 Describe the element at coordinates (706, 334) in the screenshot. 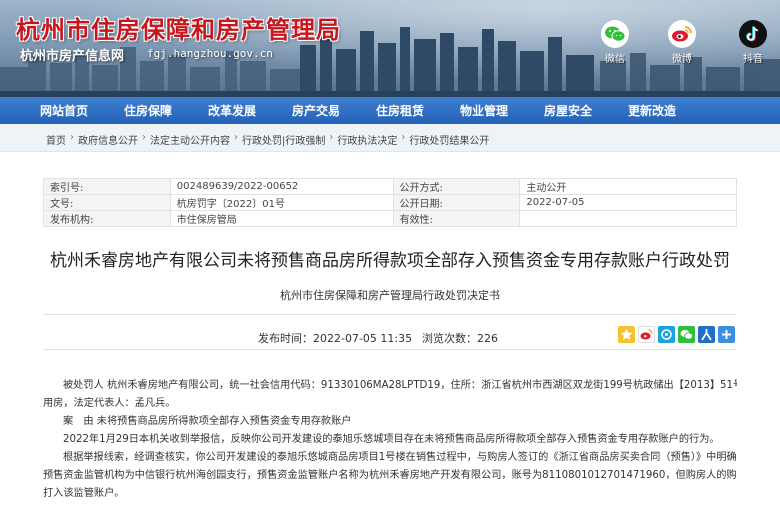

I see `renren-icon` at that location.